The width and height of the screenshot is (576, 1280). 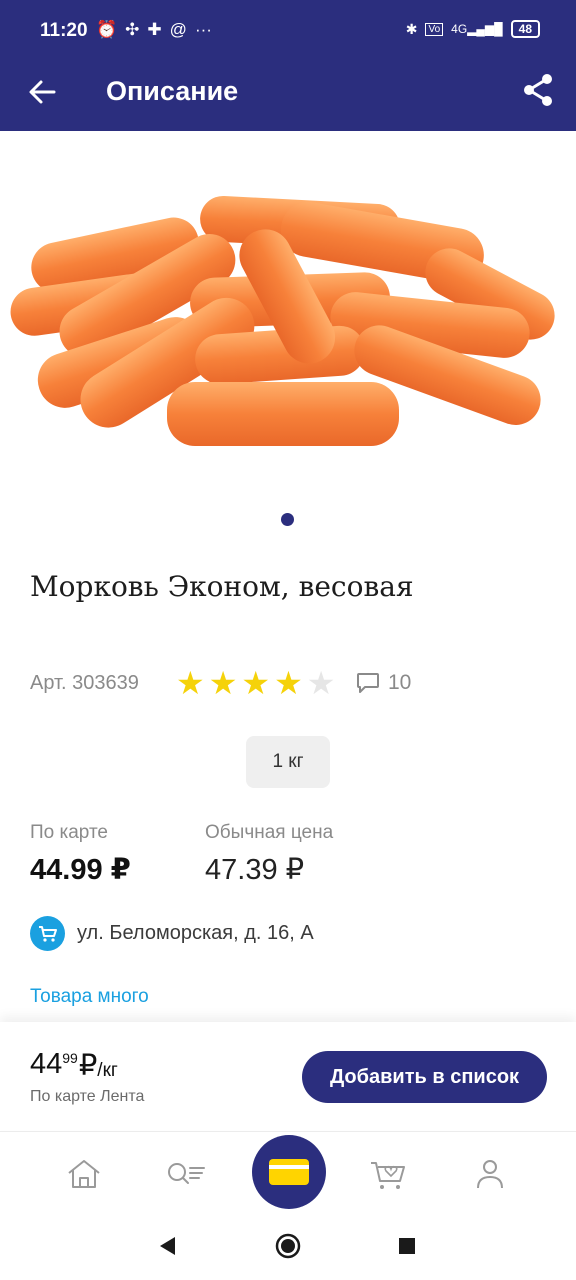 What do you see at coordinates (434, 29) in the screenshot?
I see `volte-icon: Vo` at bounding box center [434, 29].